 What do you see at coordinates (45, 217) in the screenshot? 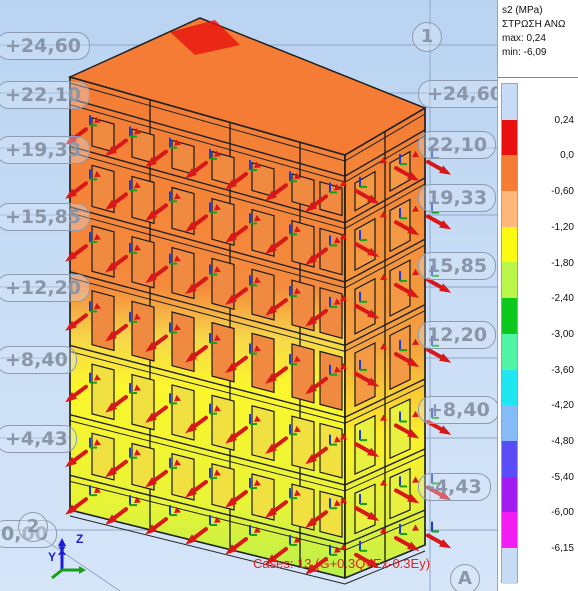
I see `level-label-left: +15,85` at bounding box center [45, 217].